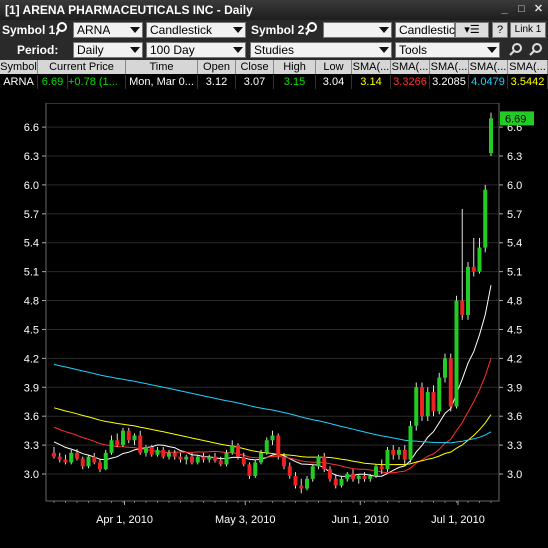 The height and width of the screenshot is (548, 548). Describe the element at coordinates (31, 302) in the screenshot. I see `y-tick-label-left: 4.8` at that location.